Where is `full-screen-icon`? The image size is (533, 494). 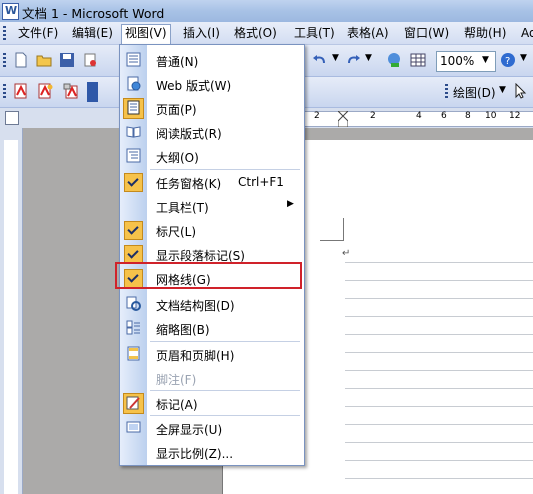 full-screen-icon is located at coordinates (133, 427).